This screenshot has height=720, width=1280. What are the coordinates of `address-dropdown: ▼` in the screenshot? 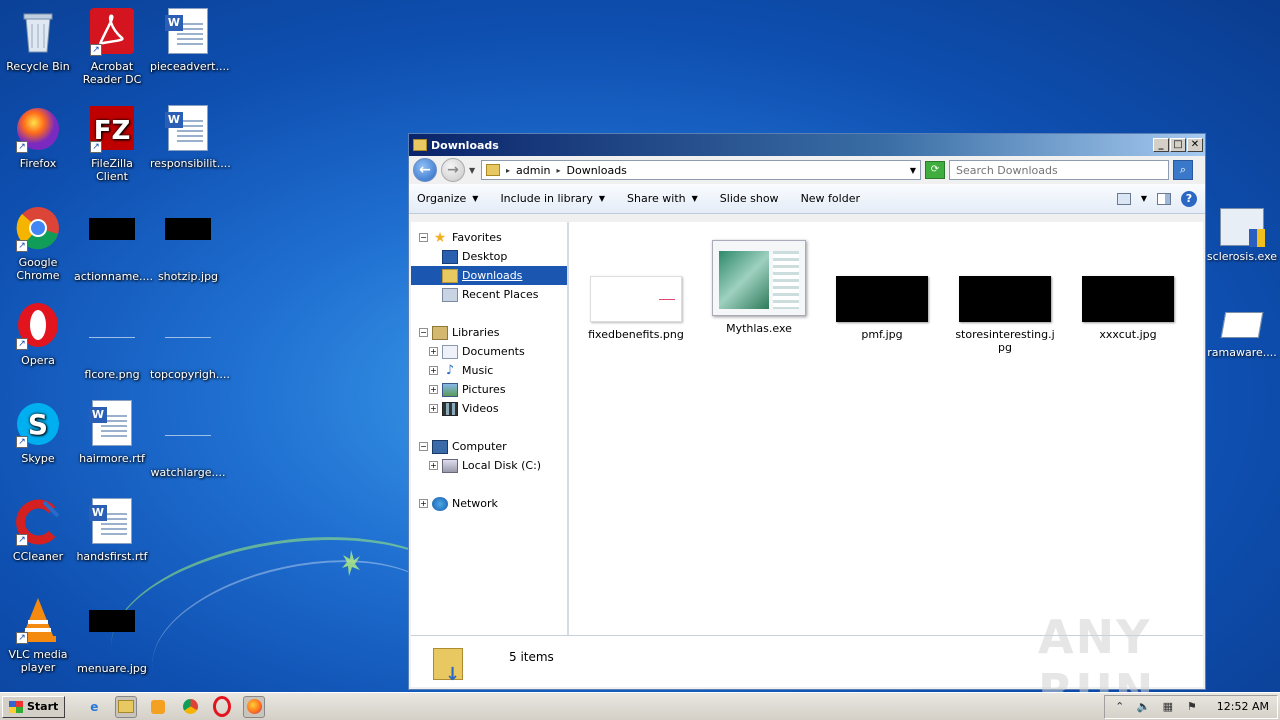 It's located at (913, 170).